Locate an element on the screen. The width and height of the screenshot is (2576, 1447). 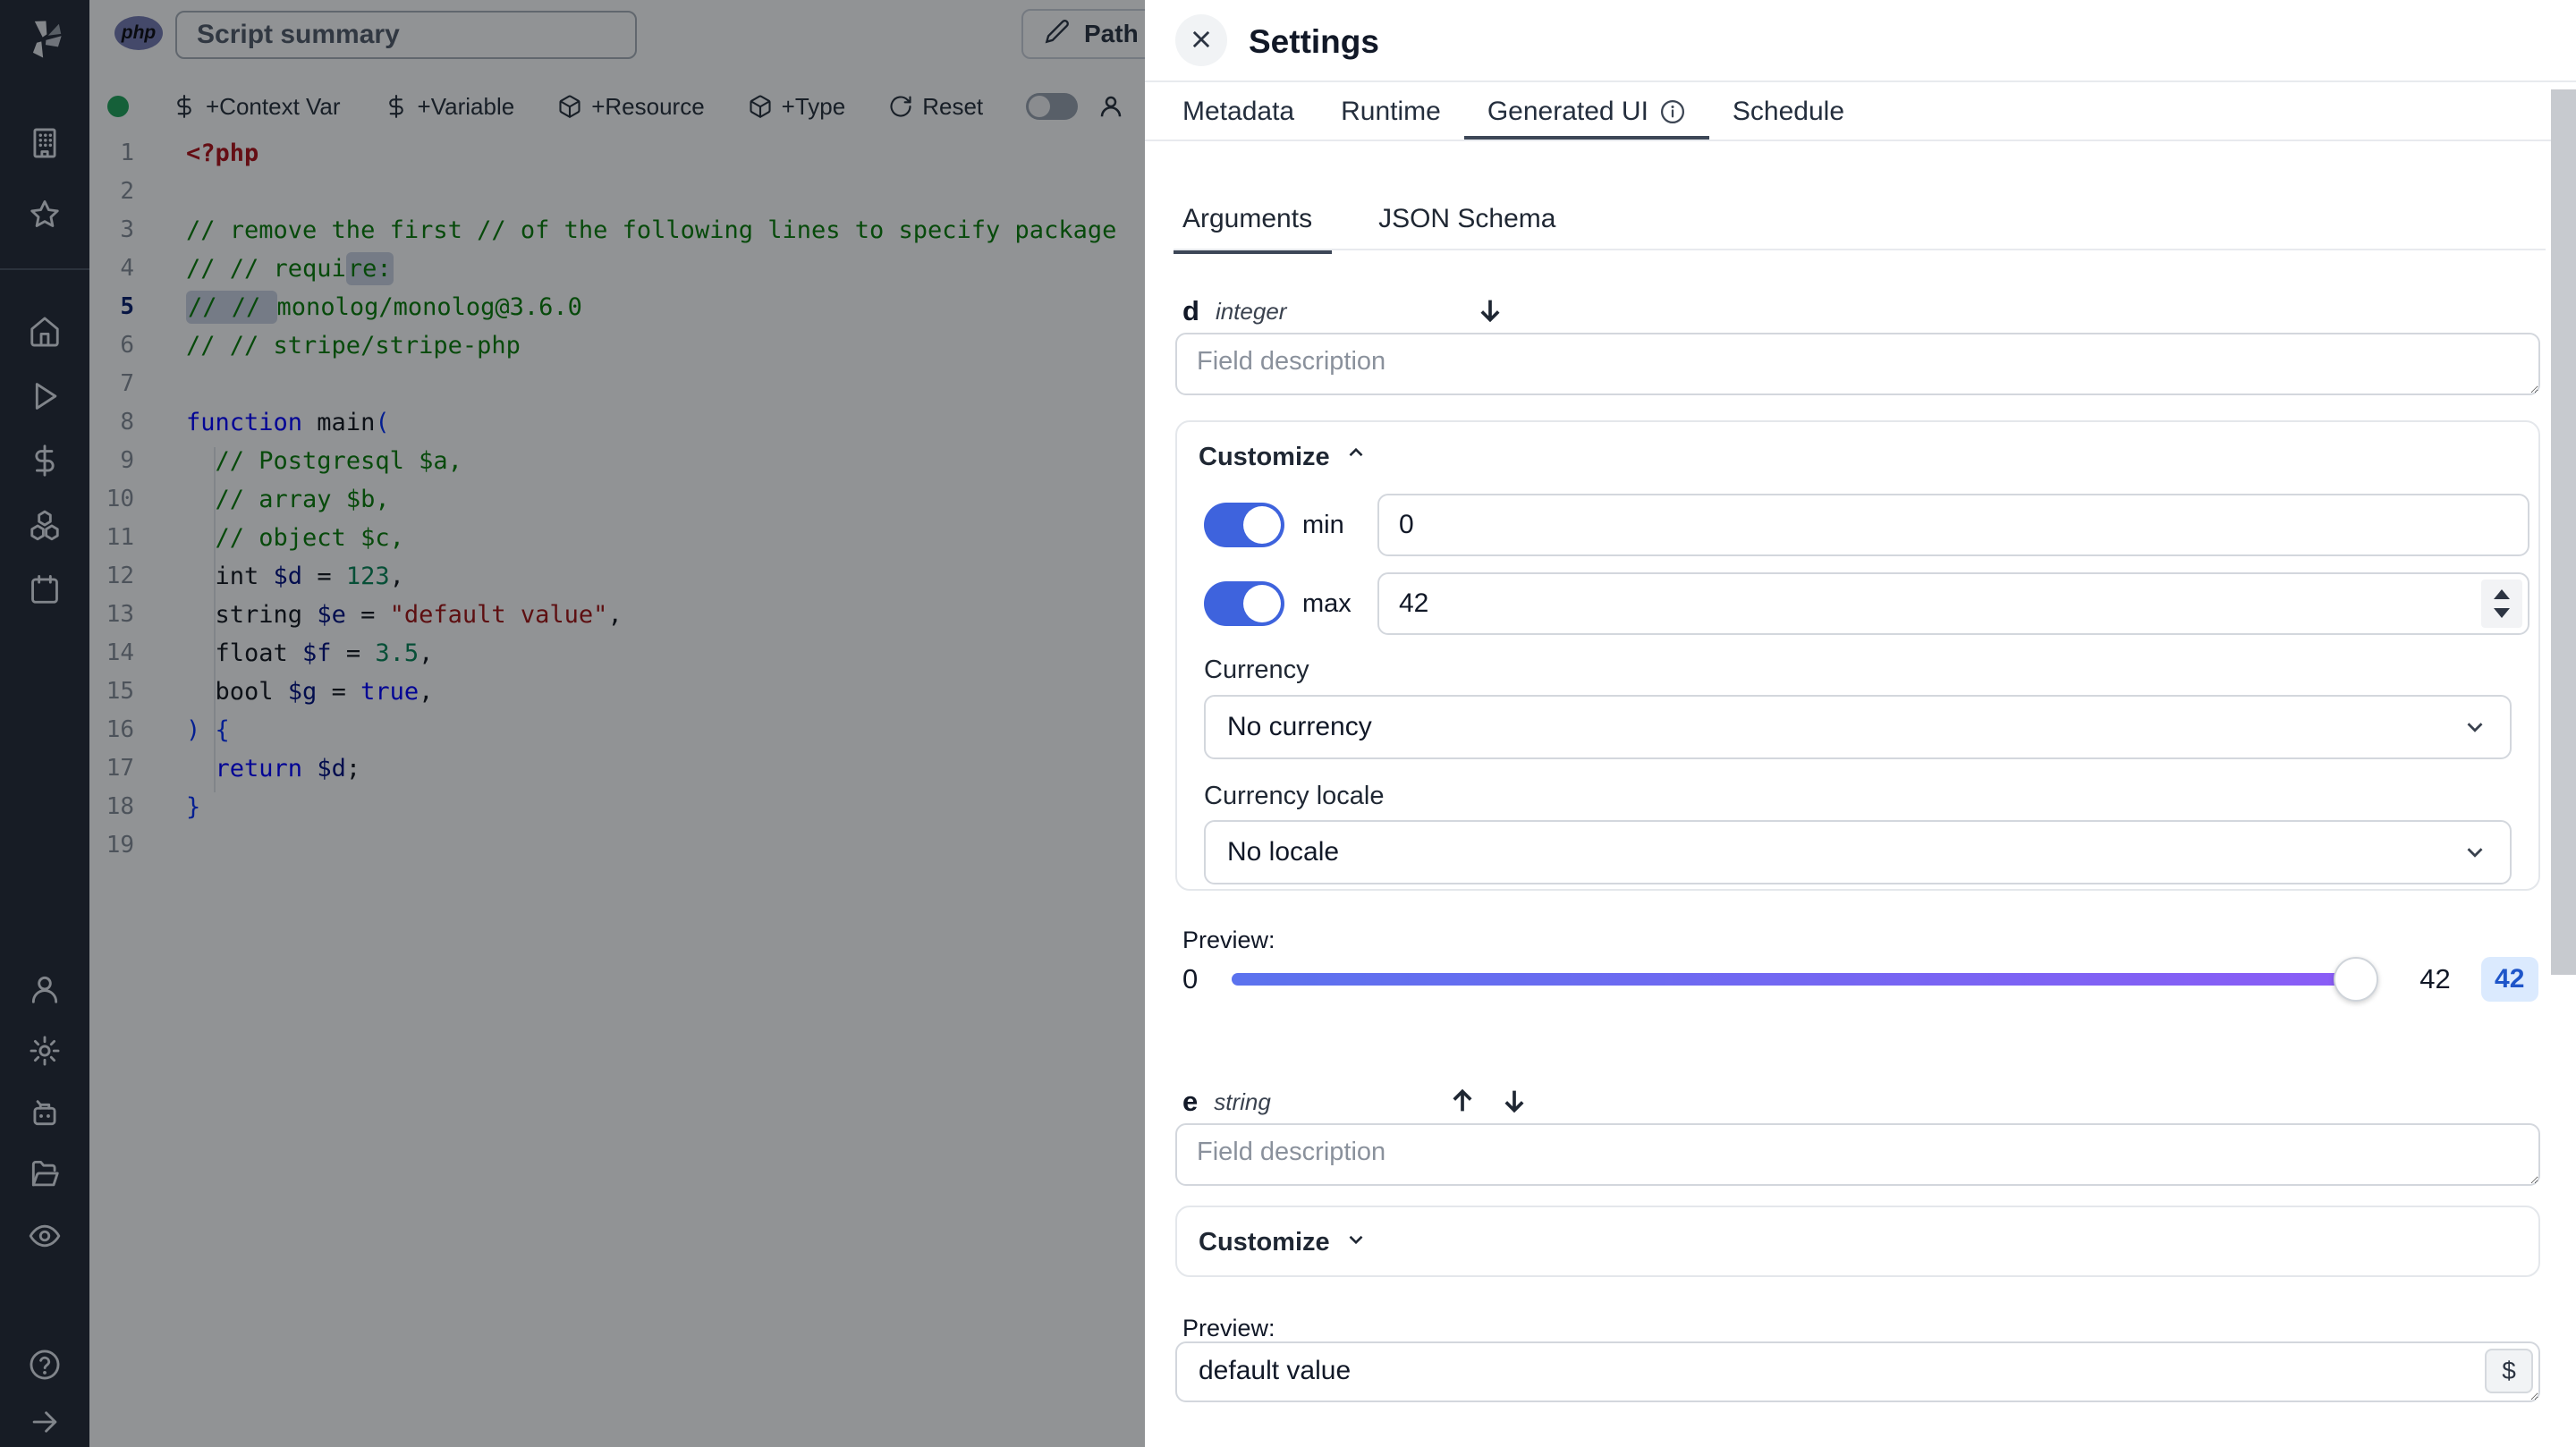
spinner-down-icon is located at coordinates (2502, 613).